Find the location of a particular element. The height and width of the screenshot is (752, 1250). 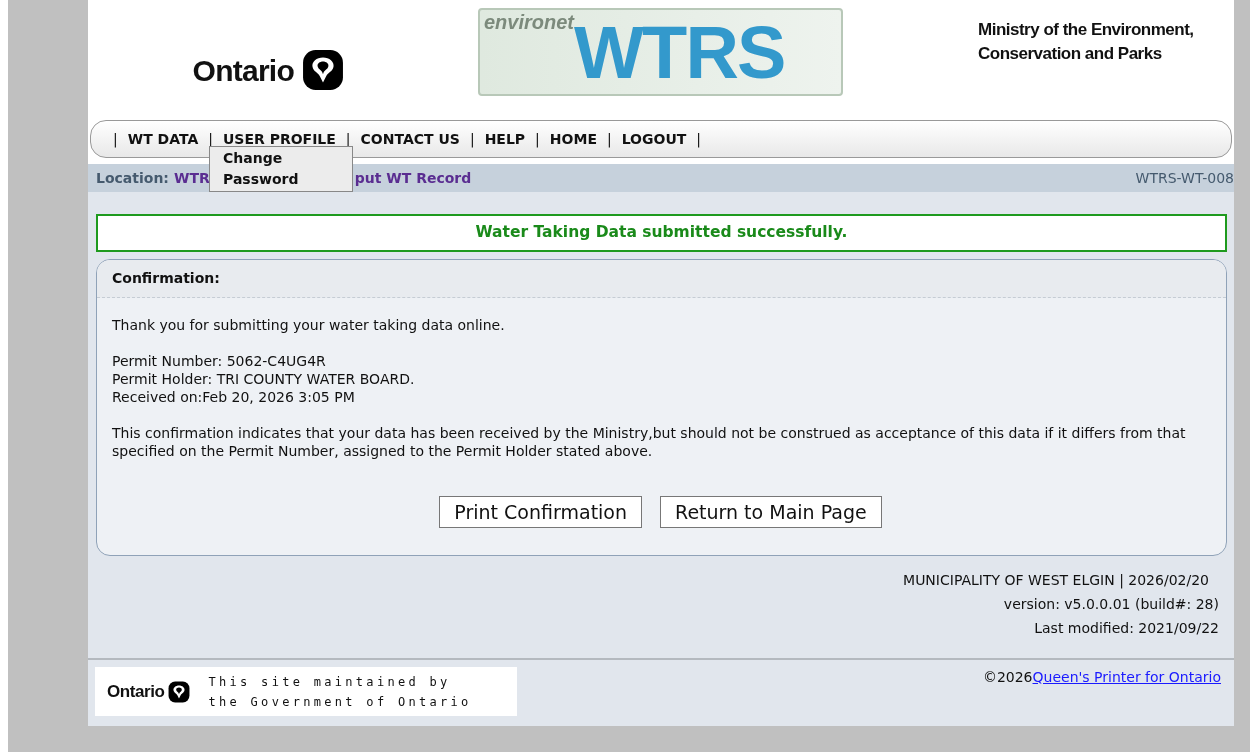

info-text: version: v5.0.0.01 (build#: 28) is located at coordinates (1111, 604).